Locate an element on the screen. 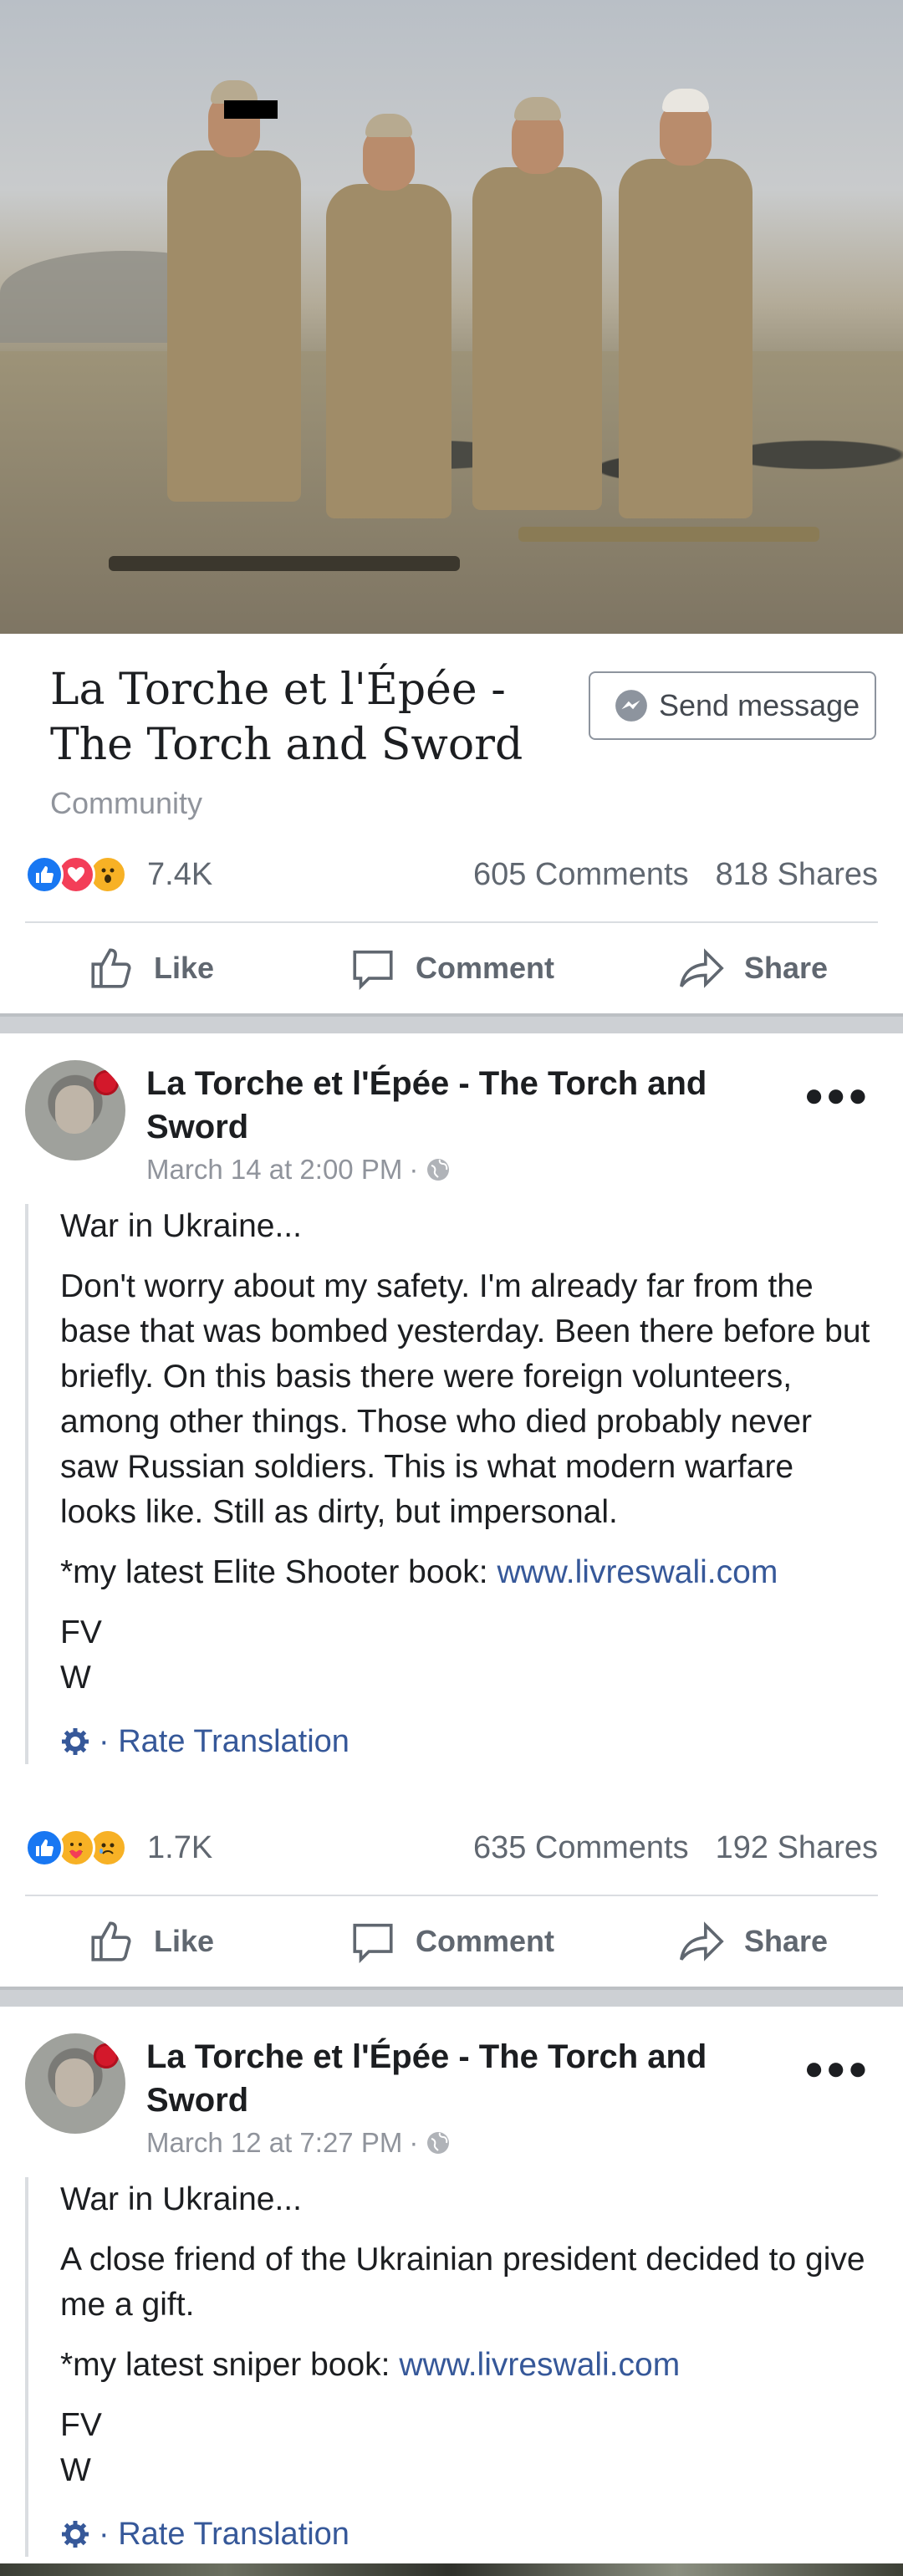 This screenshot has width=903, height=2576. promo-text: *my latest sniper book: is located at coordinates (230, 2365).